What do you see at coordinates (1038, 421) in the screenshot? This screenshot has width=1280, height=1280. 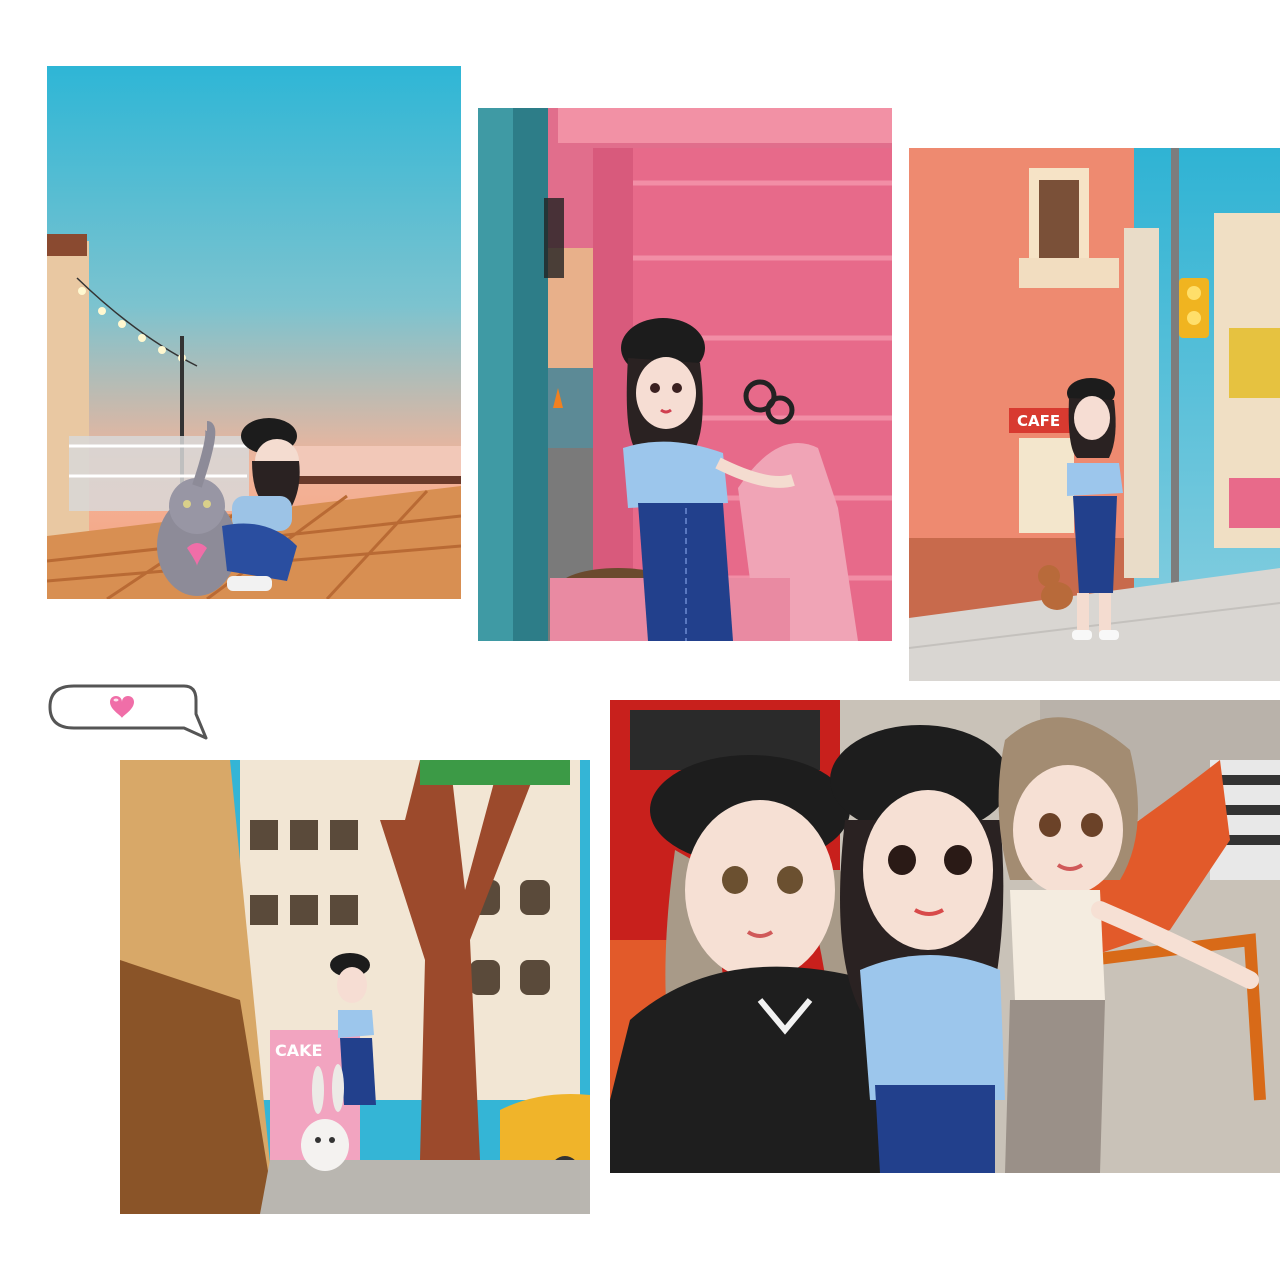 I see `cafe-sign: CAFE` at bounding box center [1038, 421].